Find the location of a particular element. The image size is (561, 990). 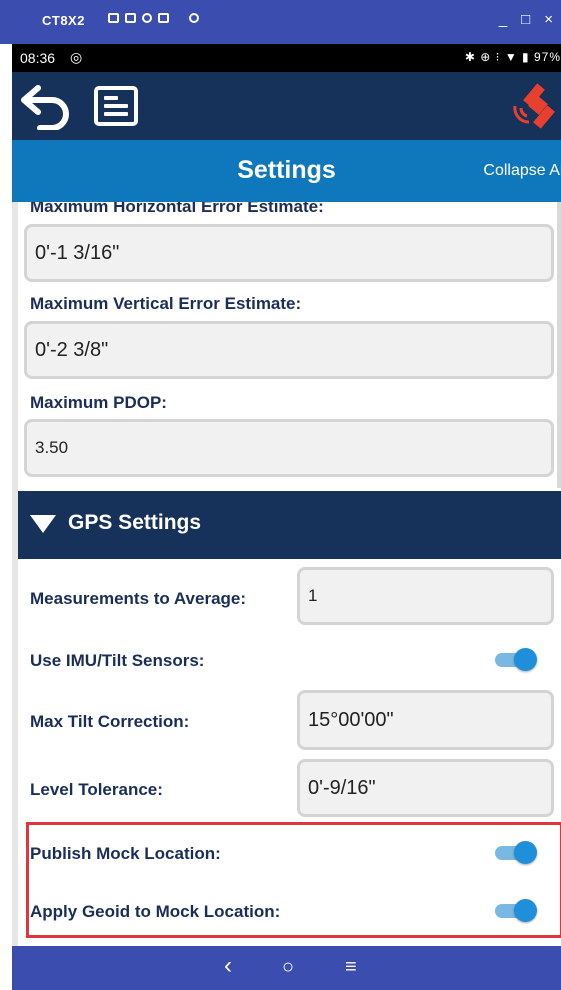

settings-header: Settings Collapse All is located at coordinates (286, 171).